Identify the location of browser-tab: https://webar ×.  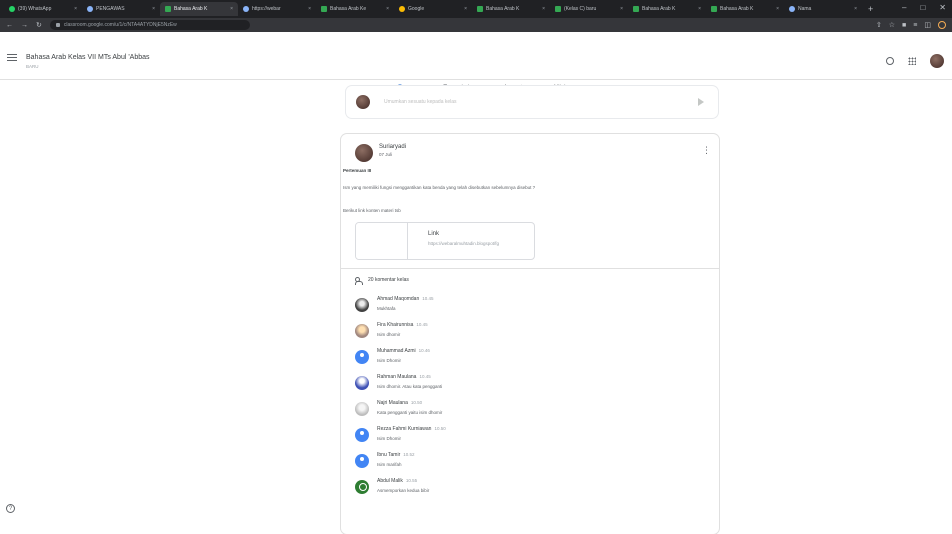
(277, 9).